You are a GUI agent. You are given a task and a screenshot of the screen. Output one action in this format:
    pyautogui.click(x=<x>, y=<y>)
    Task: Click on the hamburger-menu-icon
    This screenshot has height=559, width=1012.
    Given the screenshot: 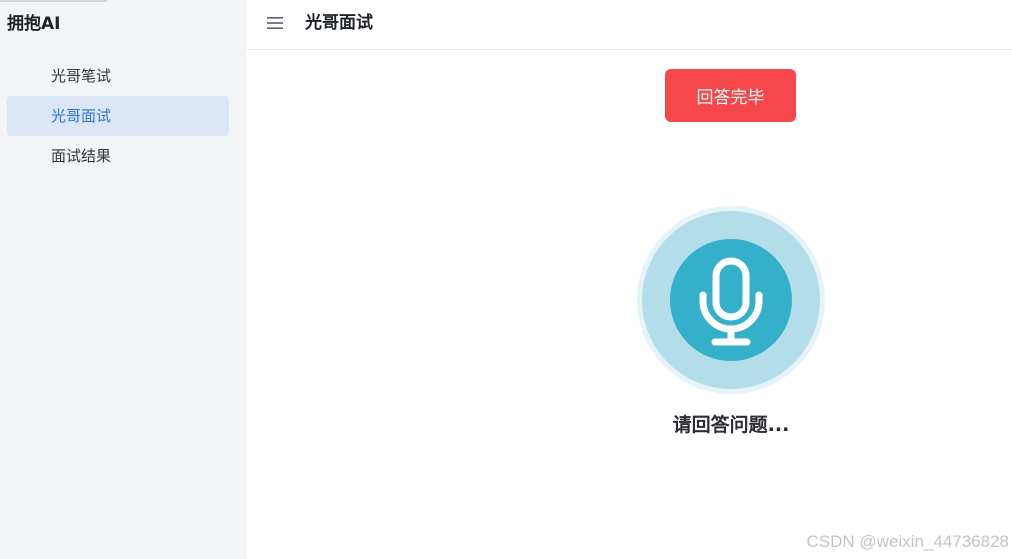 What is the action you would take?
    pyautogui.click(x=275, y=23)
    